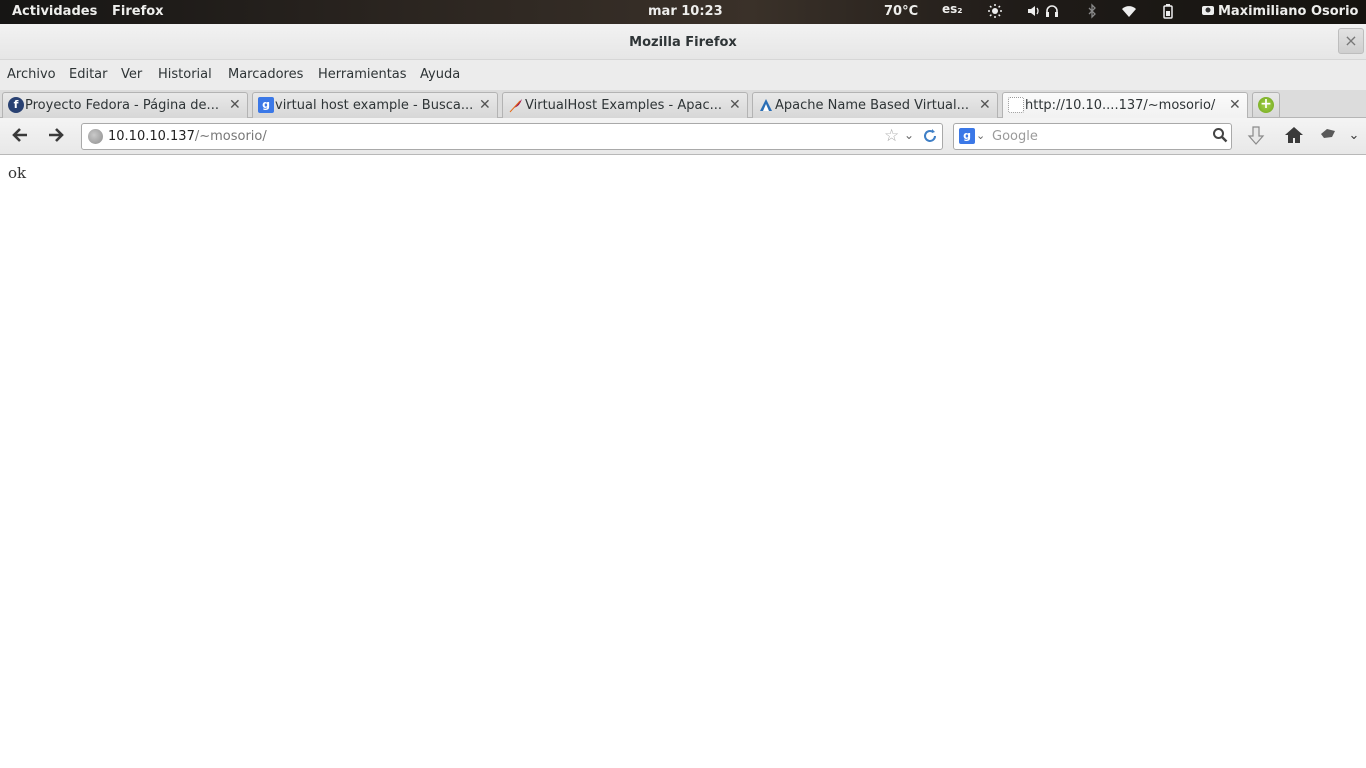  What do you see at coordinates (1208, 11) in the screenshot?
I see `user-status-icon` at bounding box center [1208, 11].